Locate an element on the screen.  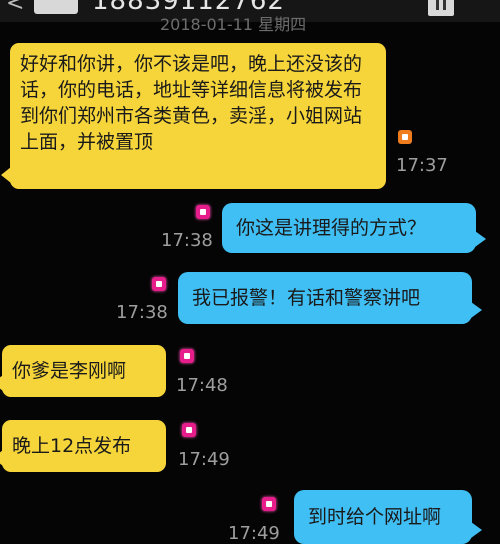
sms-orange-icon is located at coordinates (405, 137).